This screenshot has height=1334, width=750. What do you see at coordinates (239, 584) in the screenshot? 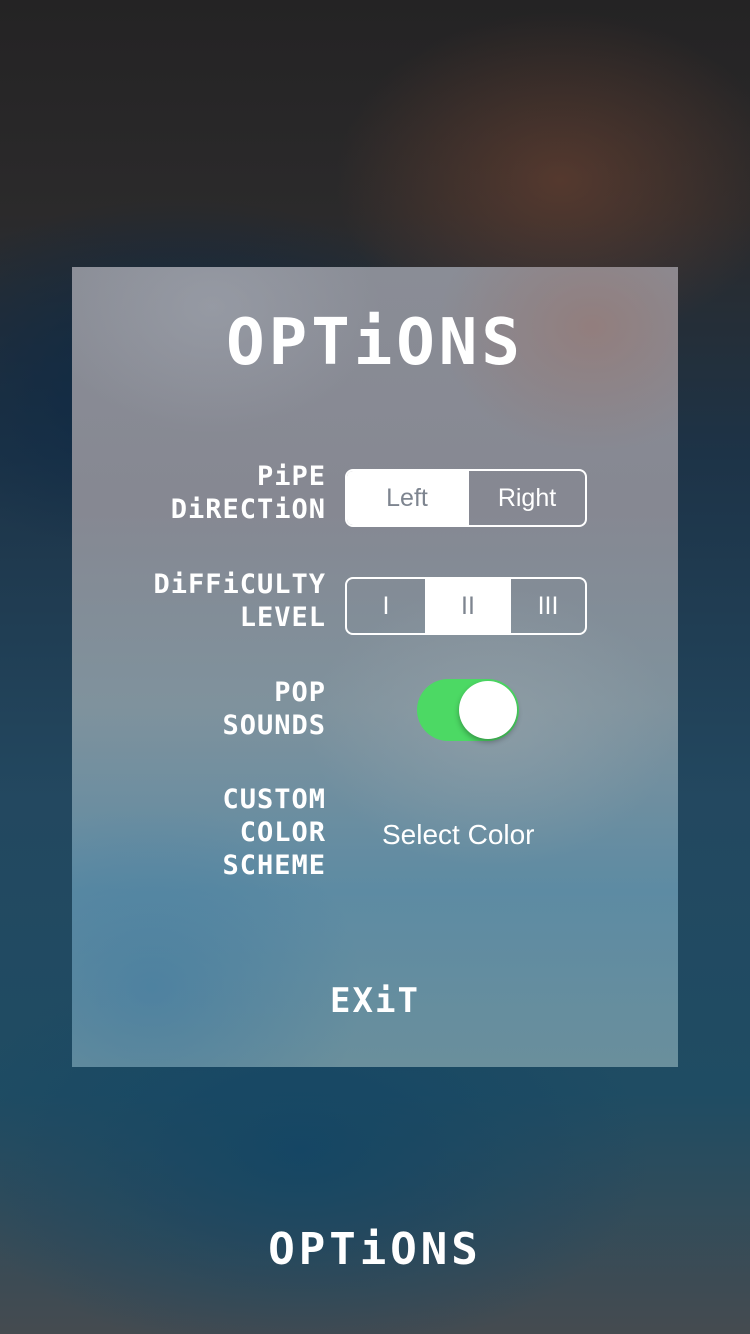
I see `difficulty-level-label-line1: DiFFiCULTY` at bounding box center [239, 584].